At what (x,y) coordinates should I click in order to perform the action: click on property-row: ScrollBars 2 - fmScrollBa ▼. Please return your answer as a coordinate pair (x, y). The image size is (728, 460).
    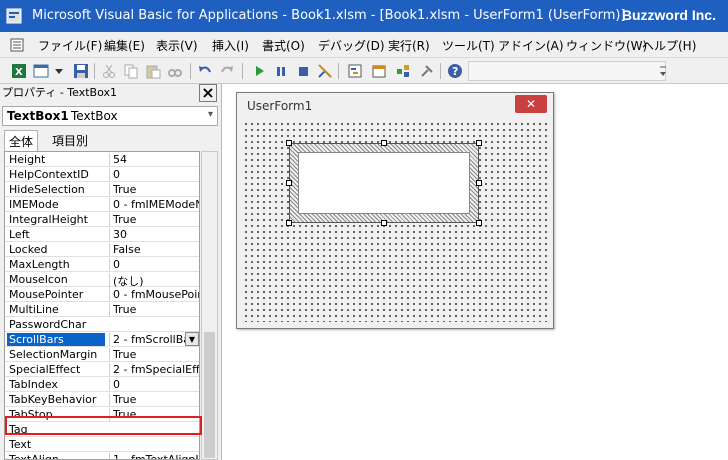
    Looking at the image, I should click on (102, 339).